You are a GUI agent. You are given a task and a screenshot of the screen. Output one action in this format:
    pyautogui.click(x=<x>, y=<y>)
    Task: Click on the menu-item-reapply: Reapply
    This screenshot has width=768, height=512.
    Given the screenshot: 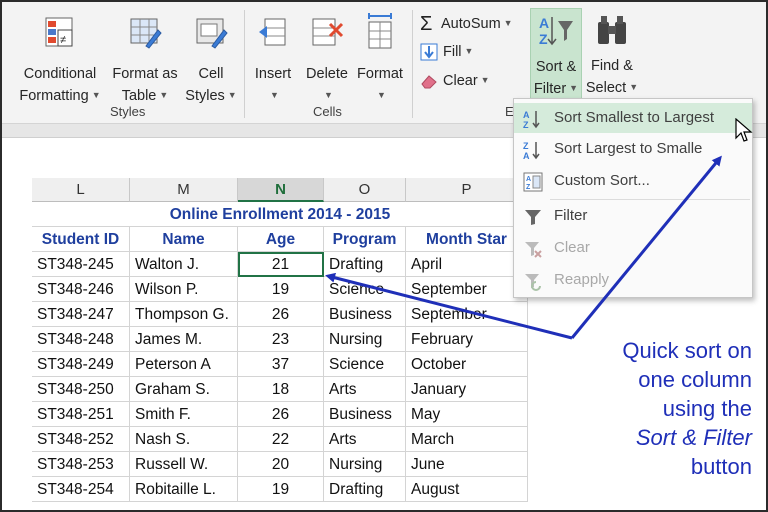 What is the action you would take?
    pyautogui.click(x=633, y=280)
    